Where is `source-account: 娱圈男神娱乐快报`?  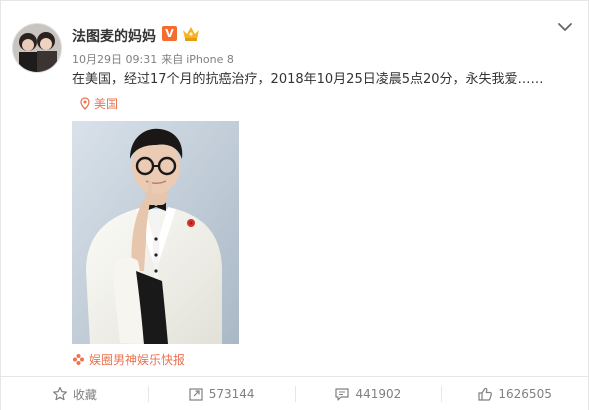
source-account: 娱圈男神娱乐快报 is located at coordinates (128, 359).